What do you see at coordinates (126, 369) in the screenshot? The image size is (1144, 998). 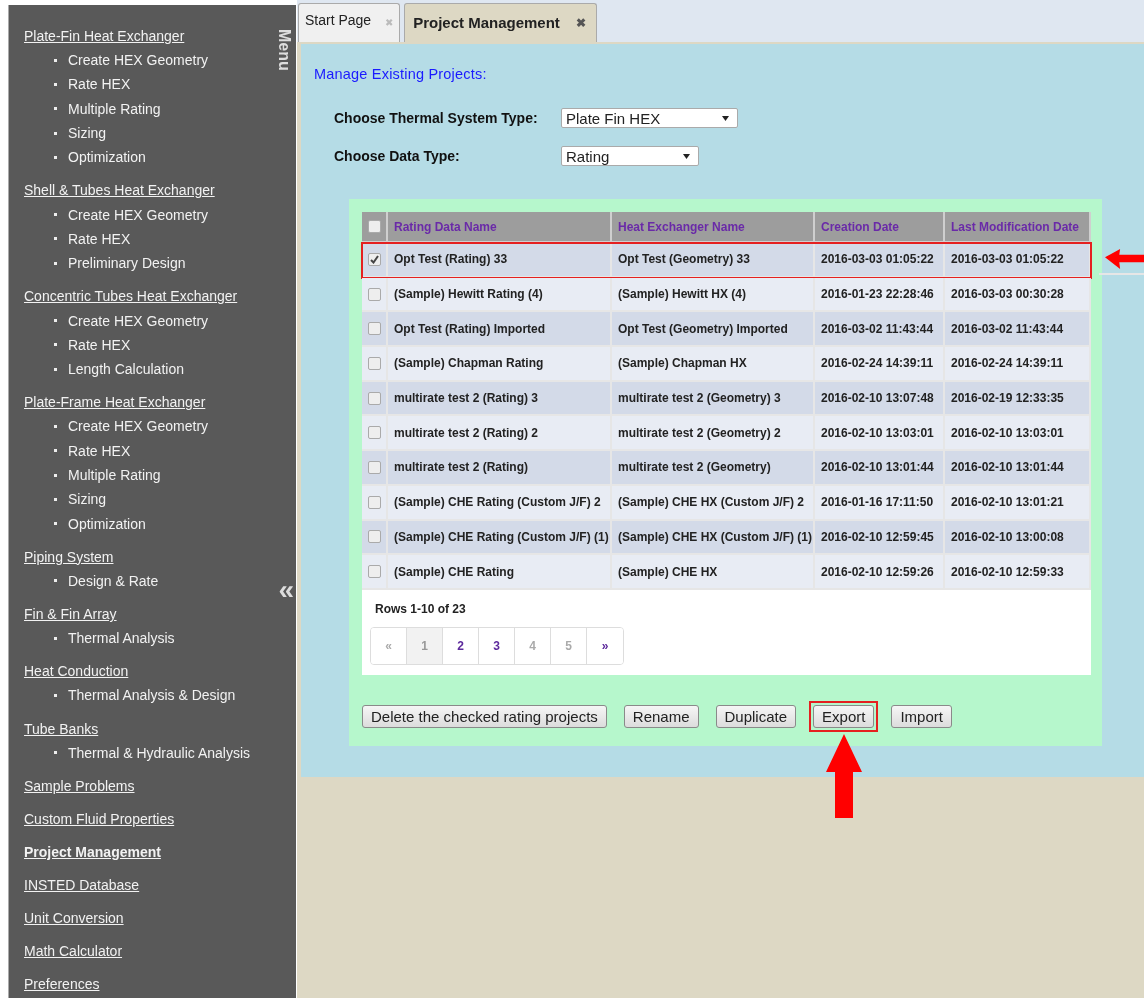 I see `sidebar-item: Length Calculation` at bounding box center [126, 369].